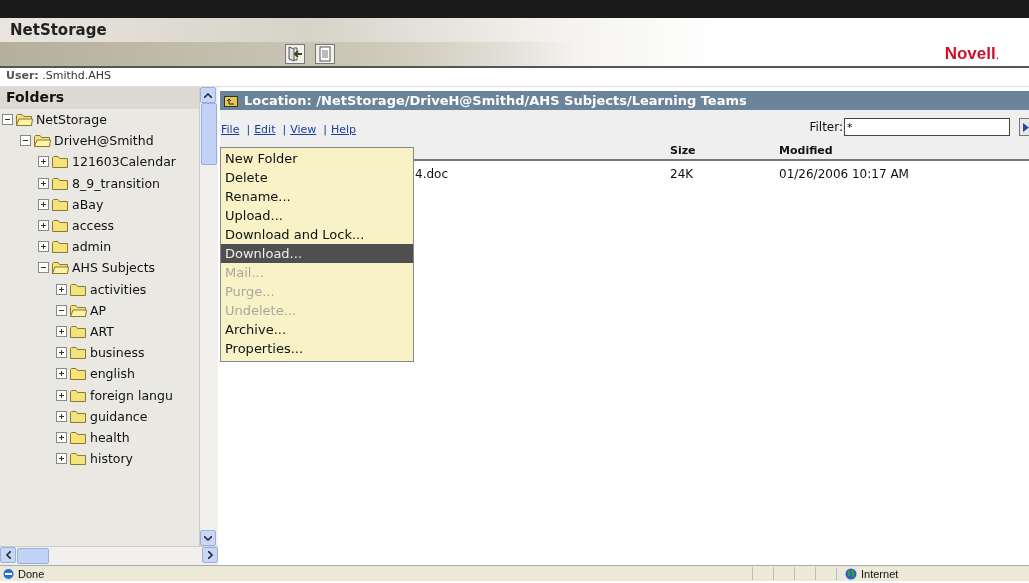 The height and width of the screenshot is (583, 1029). What do you see at coordinates (112, 374) in the screenshot?
I see `folder-item: english` at bounding box center [112, 374].